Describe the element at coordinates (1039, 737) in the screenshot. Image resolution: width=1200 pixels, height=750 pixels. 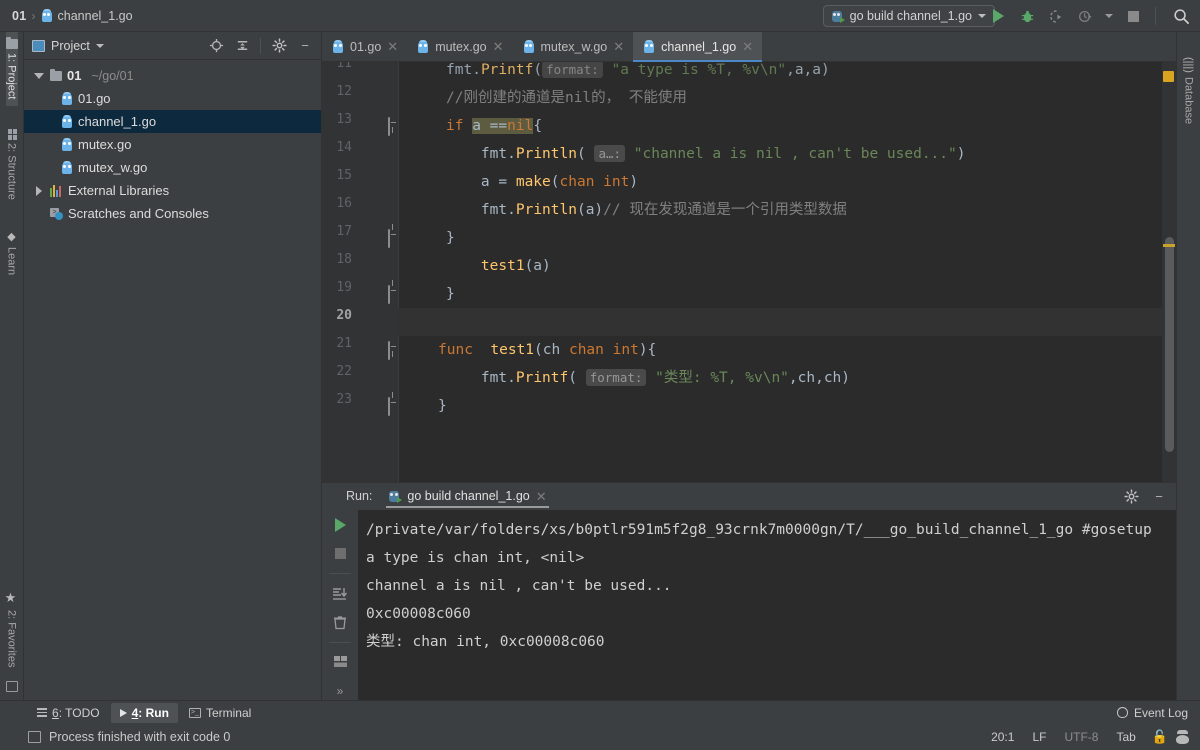
I see `line-separator: LF` at that location.